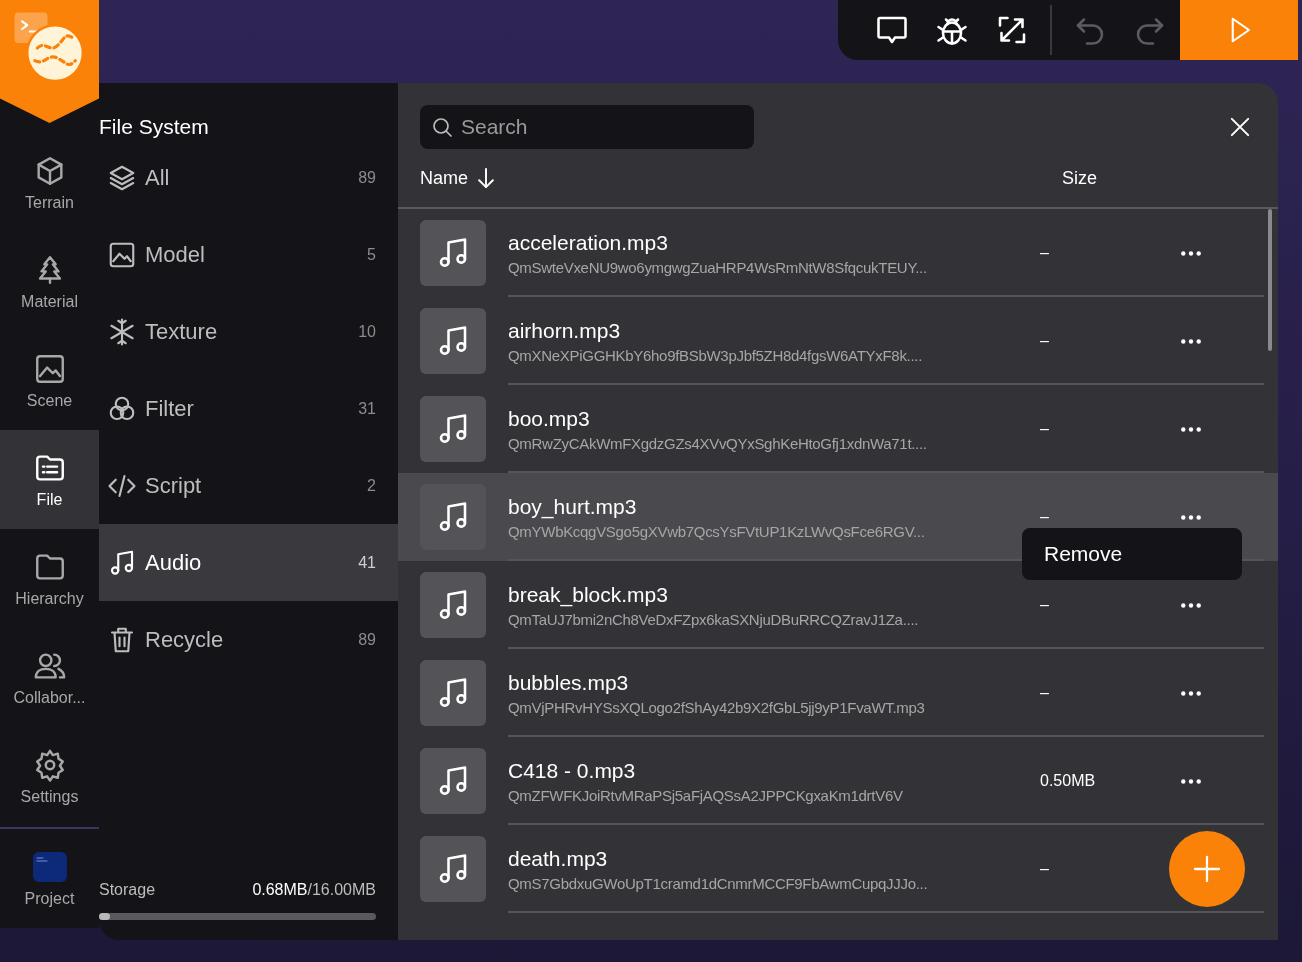 Image resolution: width=1302 pixels, height=962 pixels. Describe the element at coordinates (838, 341) in the screenshot. I see `file-row: airhorn.mp3 QmXNeXPiGGHKbY6ho9fBSbW3pJbf5ZH8d4fgsW6ATYxF8k.... –` at that location.